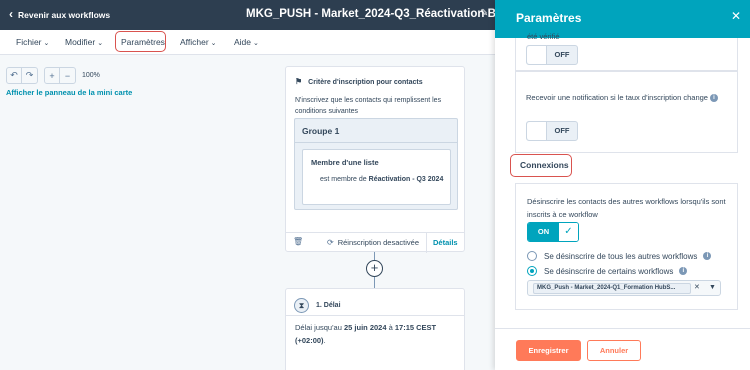  I want to click on menu-fichier: Fichier ⌄, so click(32, 42).